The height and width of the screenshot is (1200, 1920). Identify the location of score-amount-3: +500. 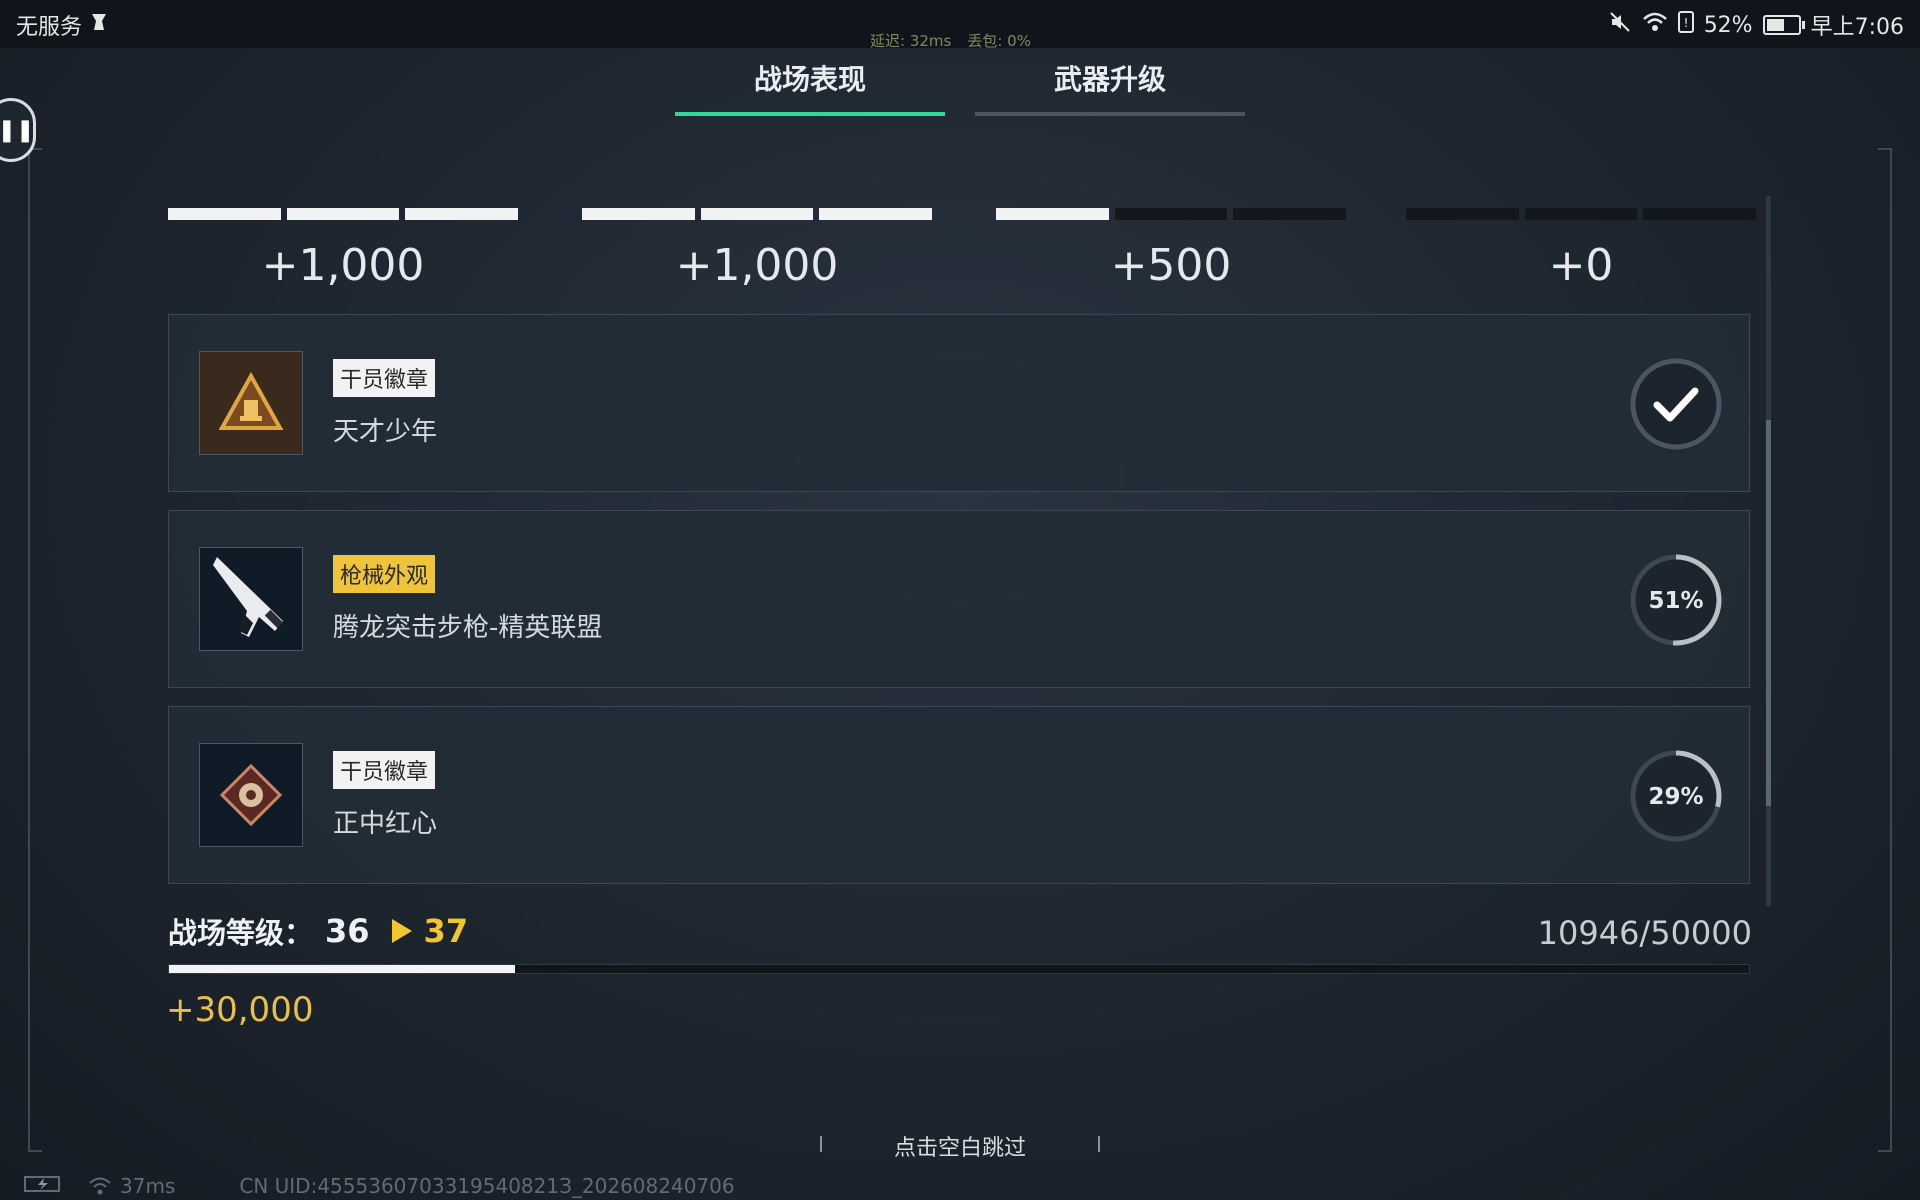
(1171, 265).